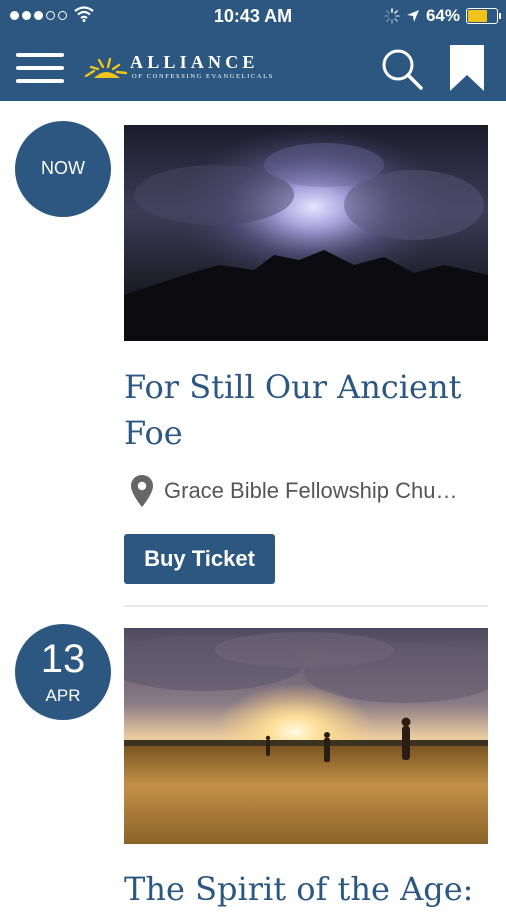 The width and height of the screenshot is (506, 912). I want to click on date-badge-now: NOW, so click(63, 168).